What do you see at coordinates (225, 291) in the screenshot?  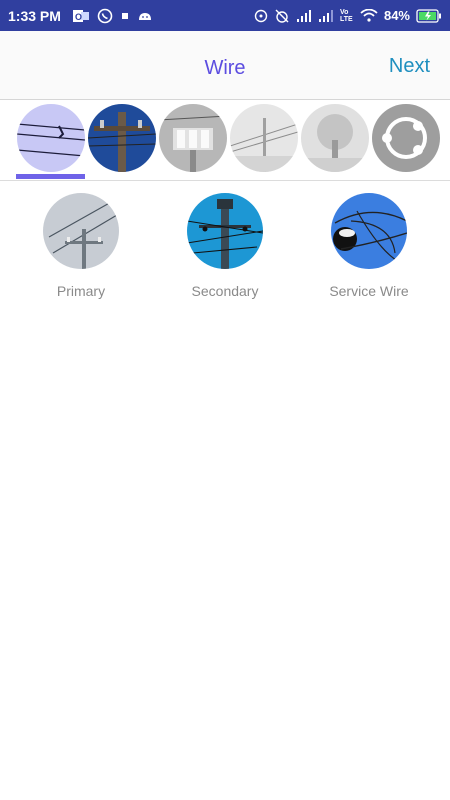 I see `subcategory-label: Secondary` at bounding box center [225, 291].